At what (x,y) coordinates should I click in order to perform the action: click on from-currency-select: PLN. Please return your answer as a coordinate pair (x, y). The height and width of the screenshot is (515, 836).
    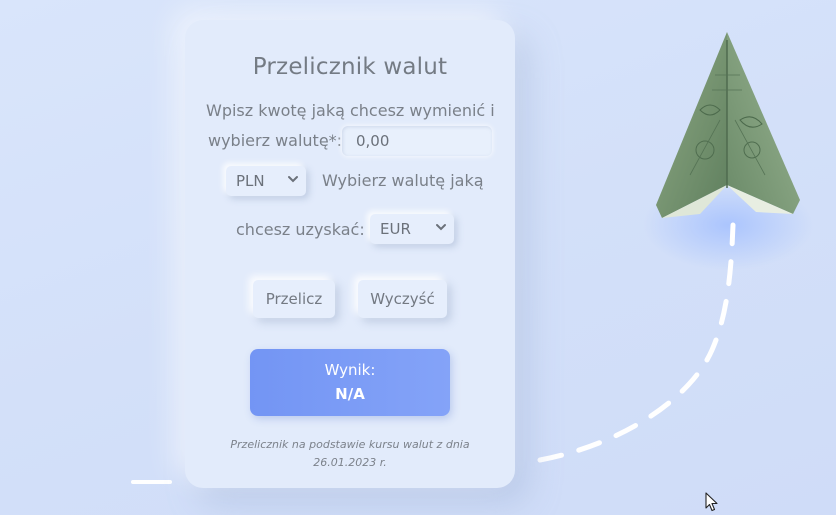
    Looking at the image, I should click on (266, 181).